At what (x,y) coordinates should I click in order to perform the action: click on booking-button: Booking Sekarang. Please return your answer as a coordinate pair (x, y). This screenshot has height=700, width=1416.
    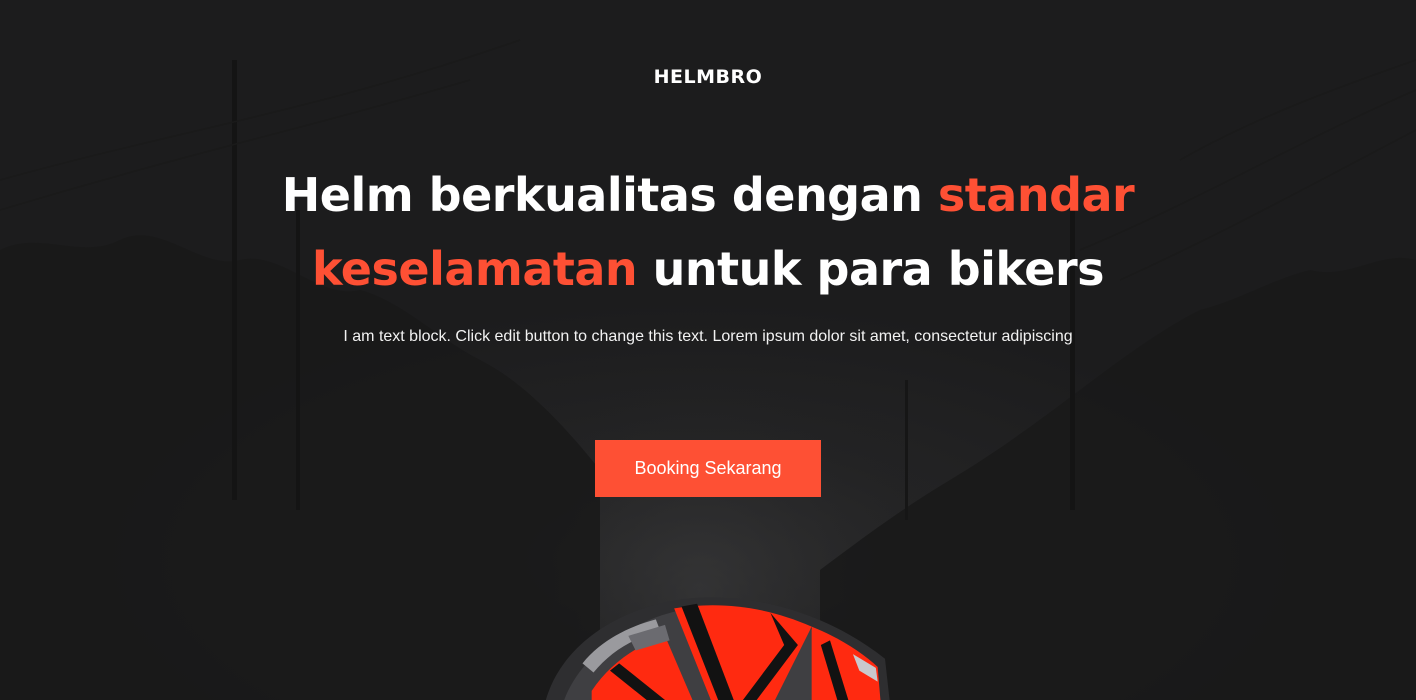
    Looking at the image, I should click on (708, 468).